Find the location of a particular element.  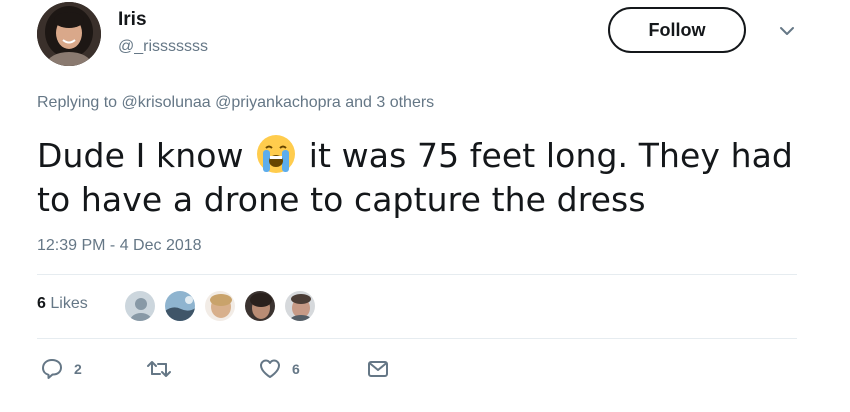

reply-context-others: and 3 others is located at coordinates (389, 102).